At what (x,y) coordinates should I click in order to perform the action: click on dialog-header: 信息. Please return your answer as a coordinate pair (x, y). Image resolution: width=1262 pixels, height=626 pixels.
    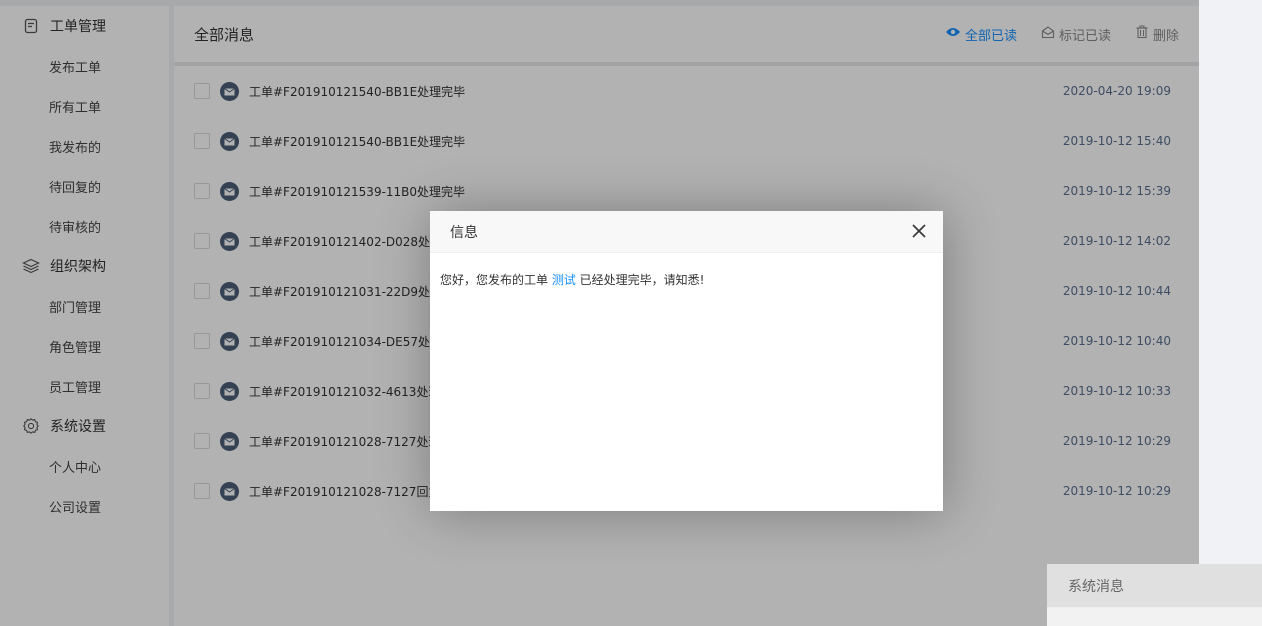
    Looking at the image, I should click on (686, 232).